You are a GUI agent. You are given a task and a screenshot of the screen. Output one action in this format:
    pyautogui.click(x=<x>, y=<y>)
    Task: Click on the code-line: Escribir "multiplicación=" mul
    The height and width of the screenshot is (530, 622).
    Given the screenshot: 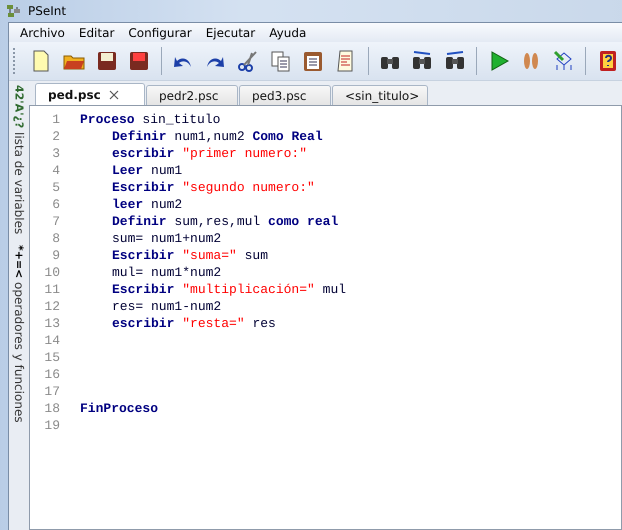 What is the action you would take?
    pyautogui.click(x=228, y=289)
    